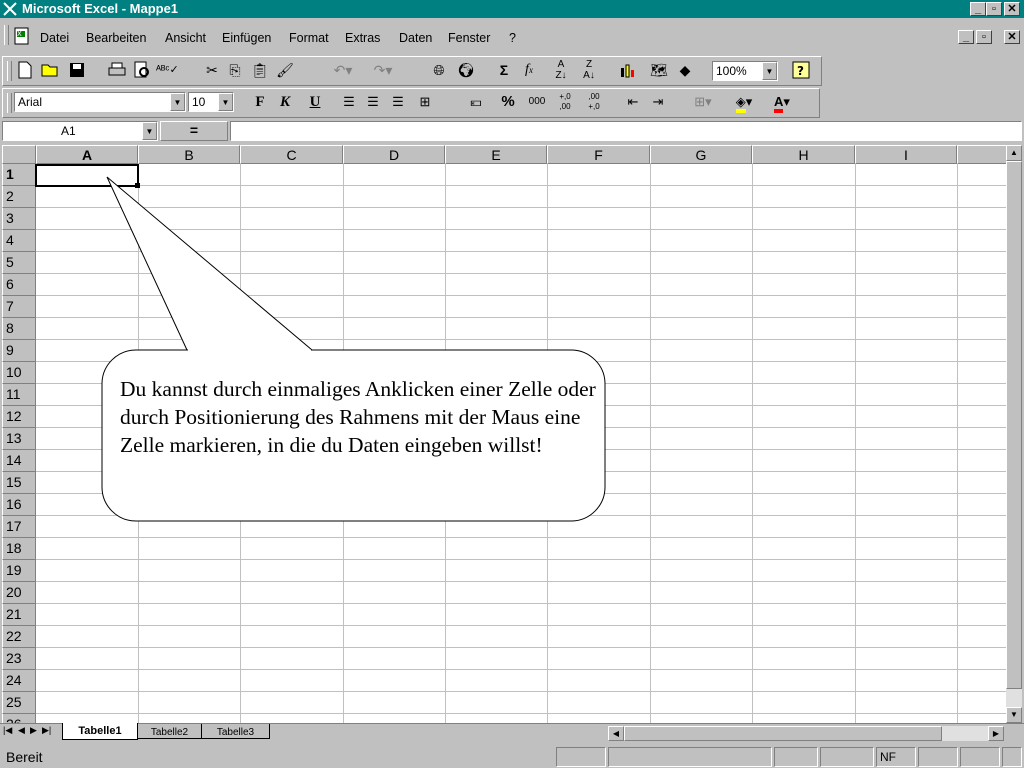 This screenshot has height=768, width=1024. Describe the element at coordinates (616, 733) in the screenshot. I see `scroll-left-button: ◀` at that location.